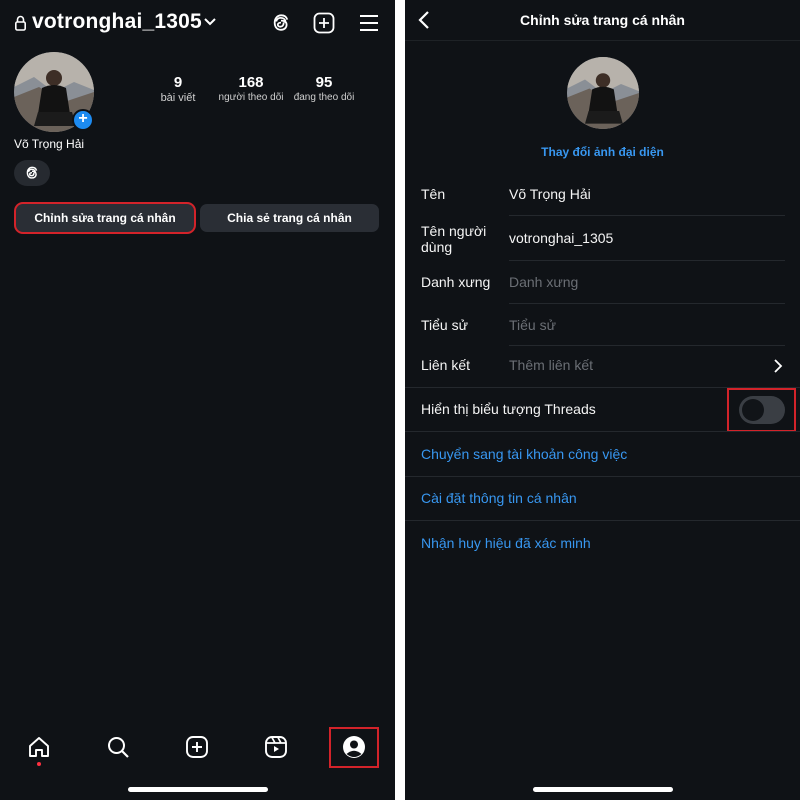 This screenshot has width=800, height=800. I want to click on switch-business-link: Chuyển sang tài khoản công việc, so click(524, 454).